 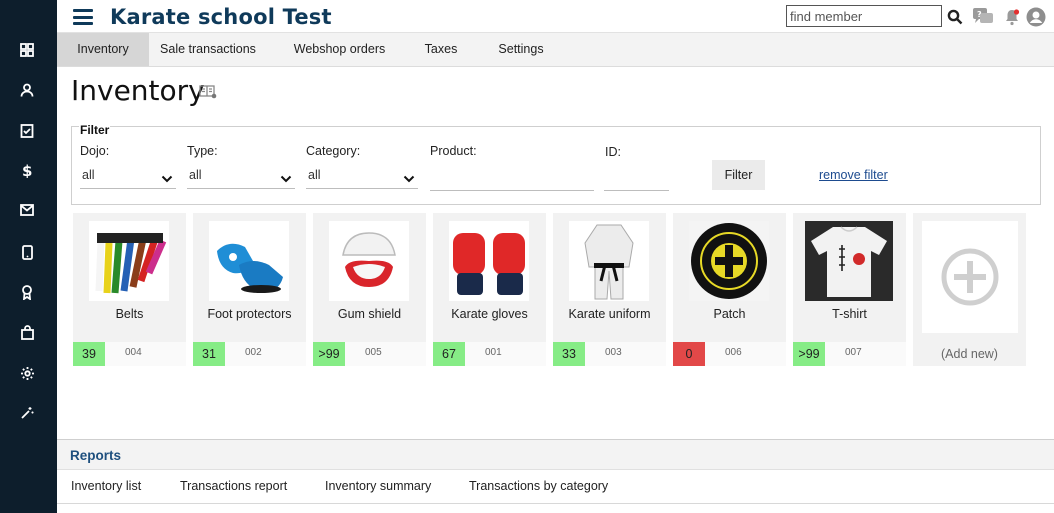 I want to click on user-avatar-icon, so click(x=1036, y=17).